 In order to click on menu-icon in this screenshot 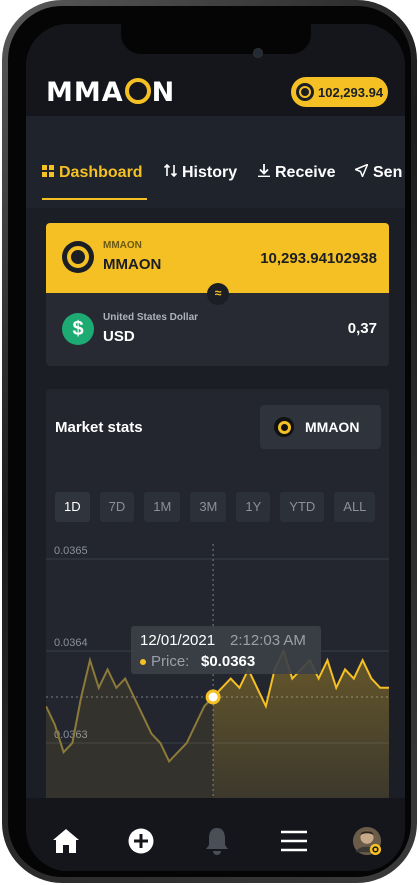, I will do `click(294, 841)`.